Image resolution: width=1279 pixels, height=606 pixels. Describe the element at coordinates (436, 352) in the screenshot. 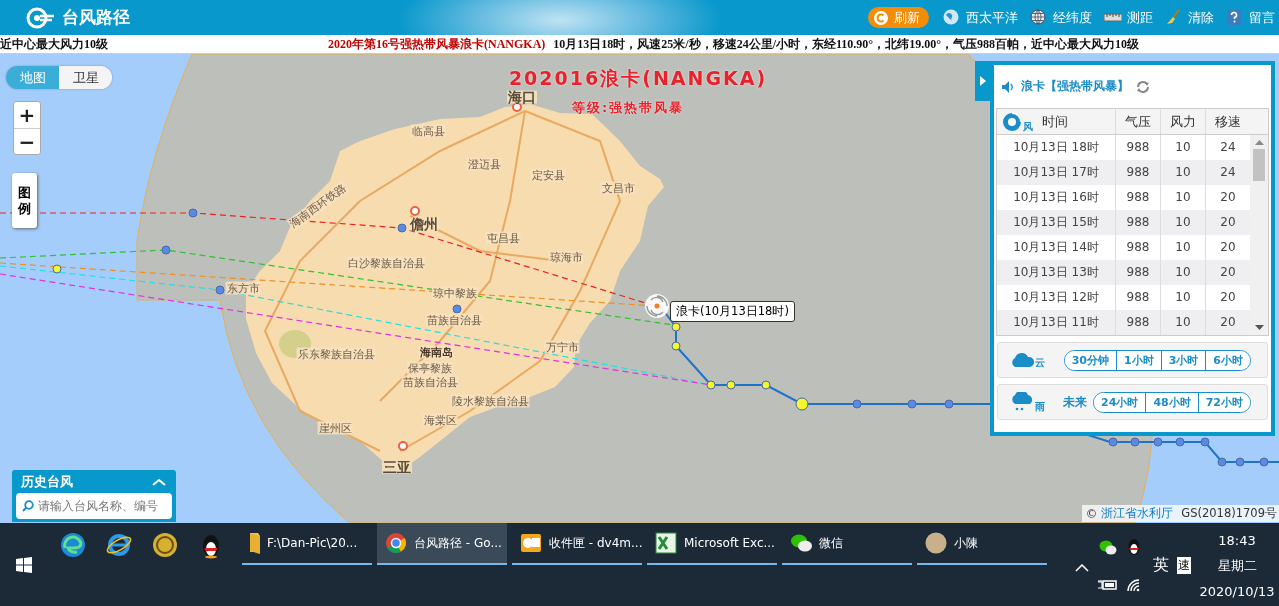

I see `place-label: 海南岛` at that location.